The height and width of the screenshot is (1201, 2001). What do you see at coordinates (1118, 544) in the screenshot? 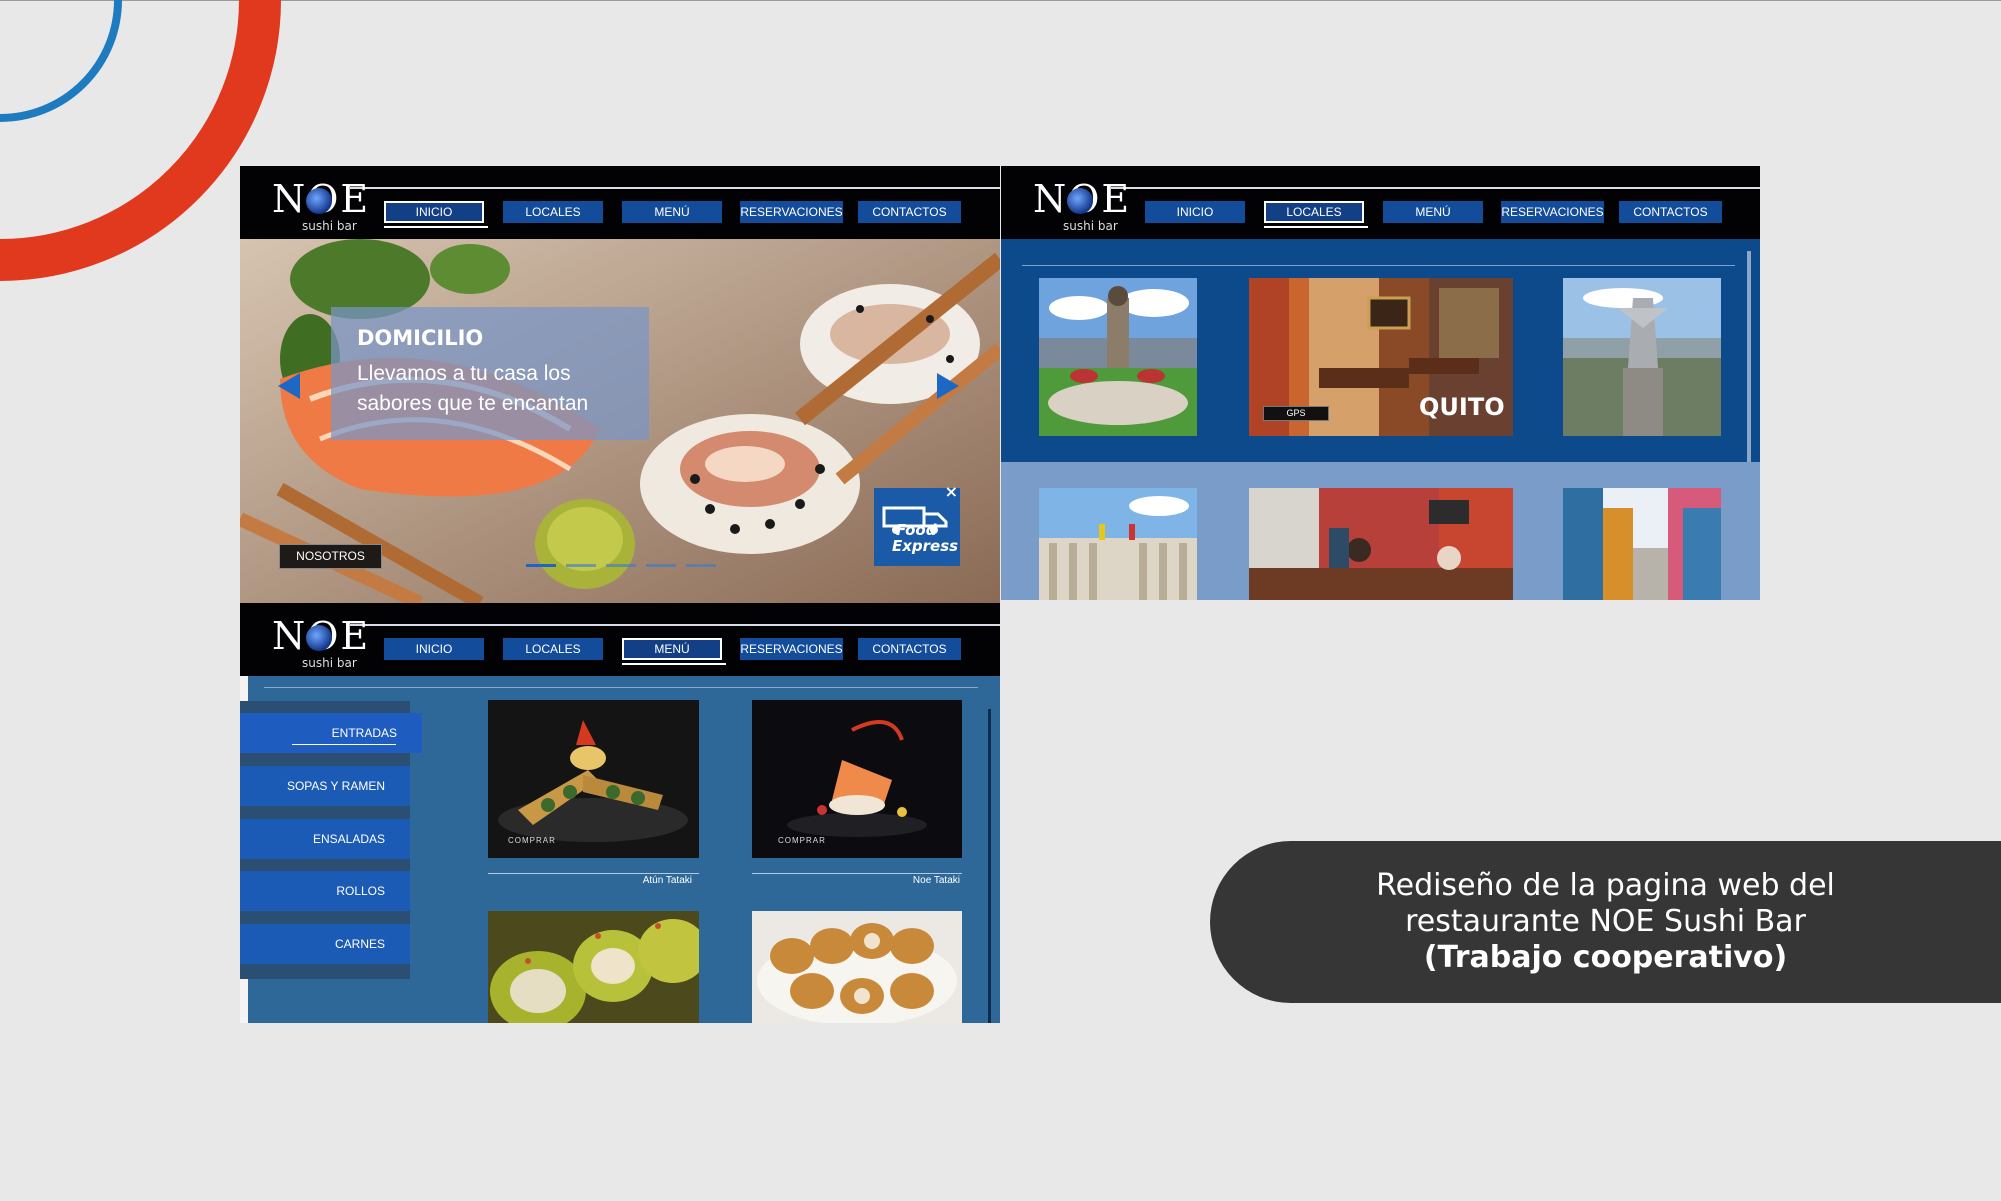
I see `hemiciclo-photo` at bounding box center [1118, 544].